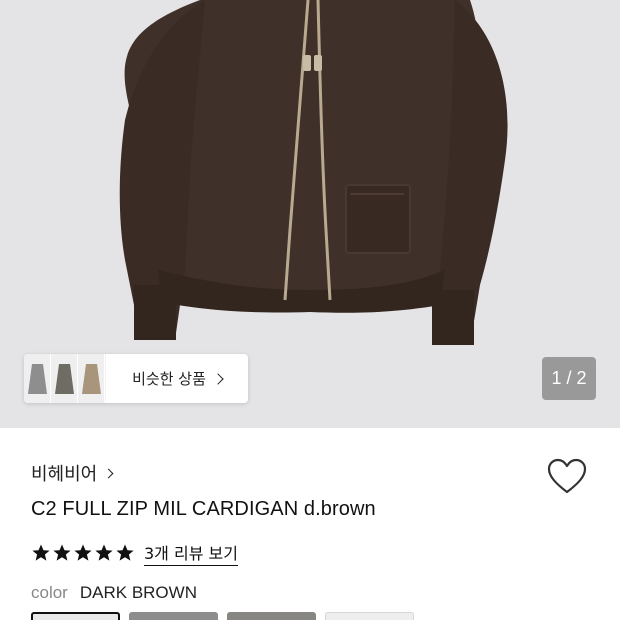 The image size is (620, 620). I want to click on heart-icon, so click(567, 477).